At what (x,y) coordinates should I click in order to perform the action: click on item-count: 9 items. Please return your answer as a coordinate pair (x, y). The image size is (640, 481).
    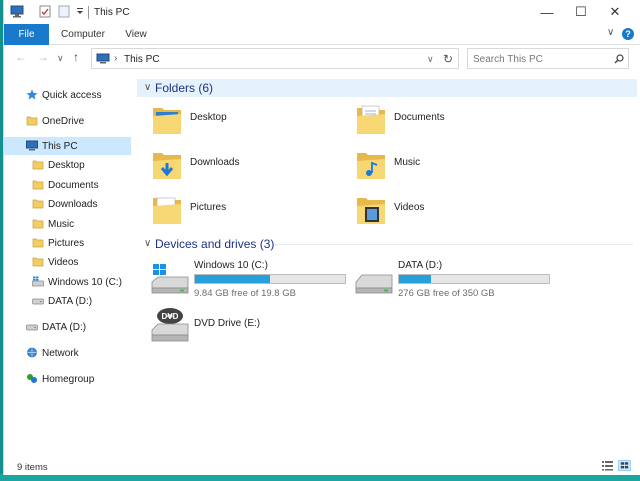
    Looking at the image, I should click on (32, 467).